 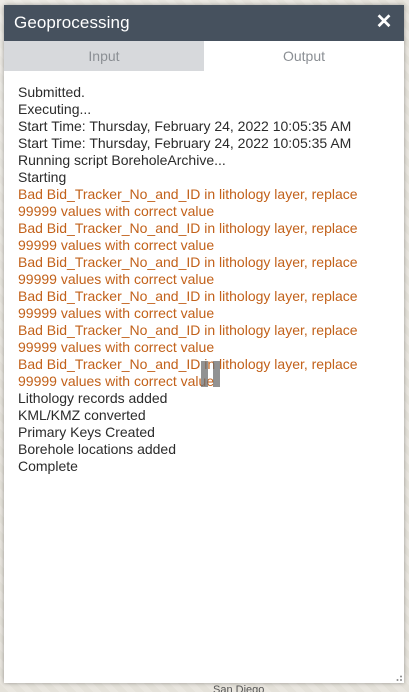 I want to click on info-message: Complete, so click(x=48, y=466).